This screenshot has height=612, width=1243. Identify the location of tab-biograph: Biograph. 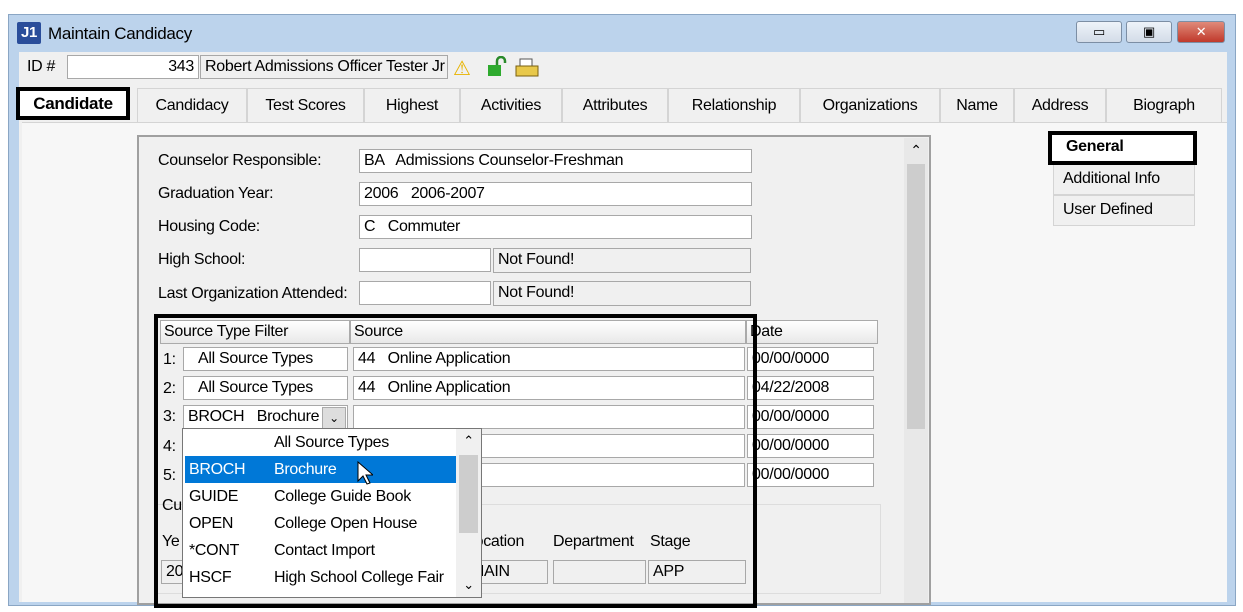
(1164, 105).